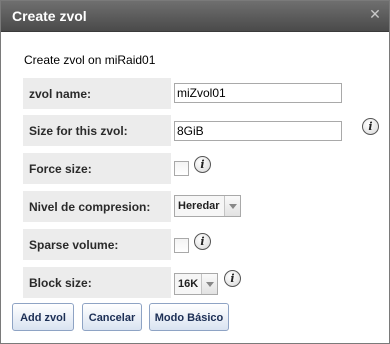 The height and width of the screenshot is (344, 390). What do you see at coordinates (199, 206) in the screenshot?
I see `compression-value: Heredar` at bounding box center [199, 206].